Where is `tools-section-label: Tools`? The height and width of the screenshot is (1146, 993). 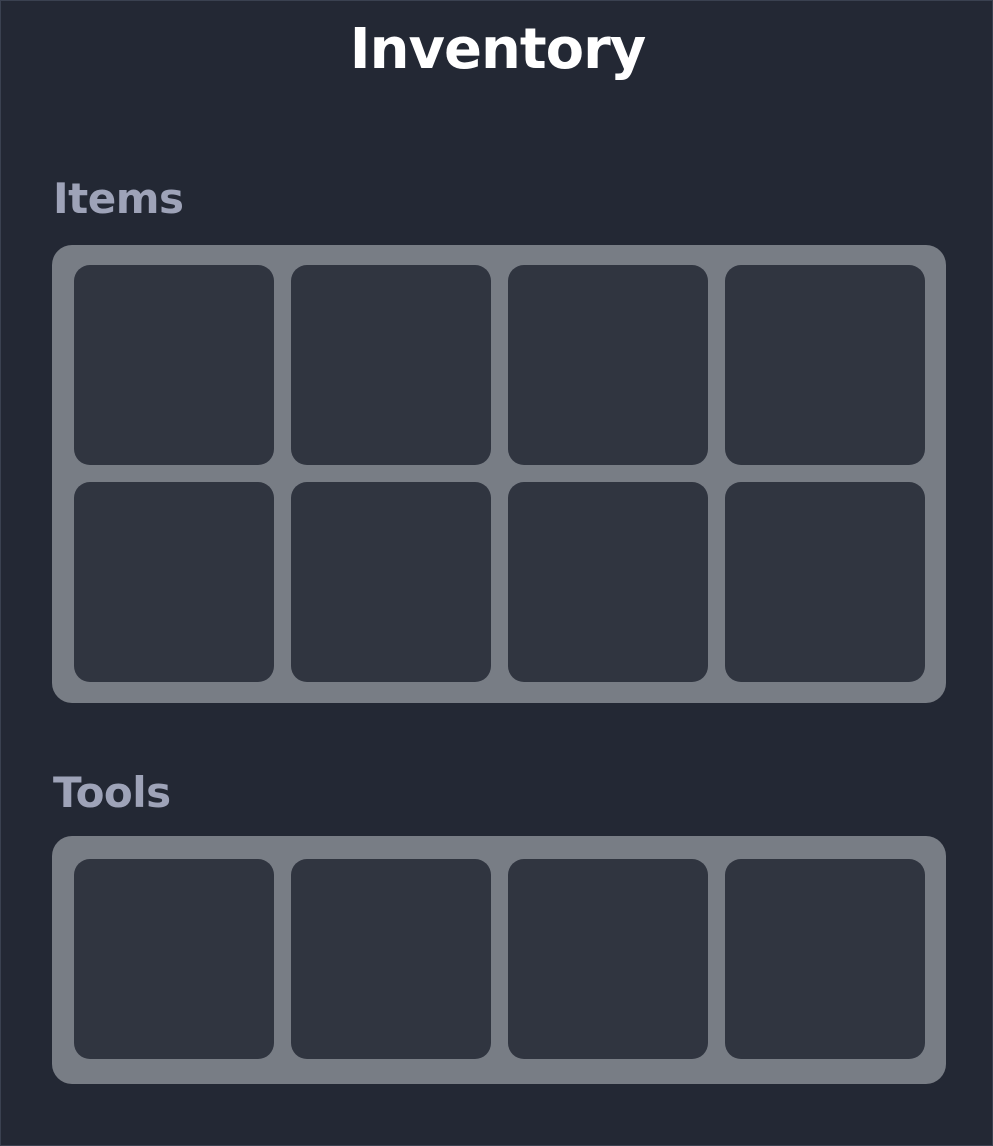 tools-section-label: Tools is located at coordinates (112, 792).